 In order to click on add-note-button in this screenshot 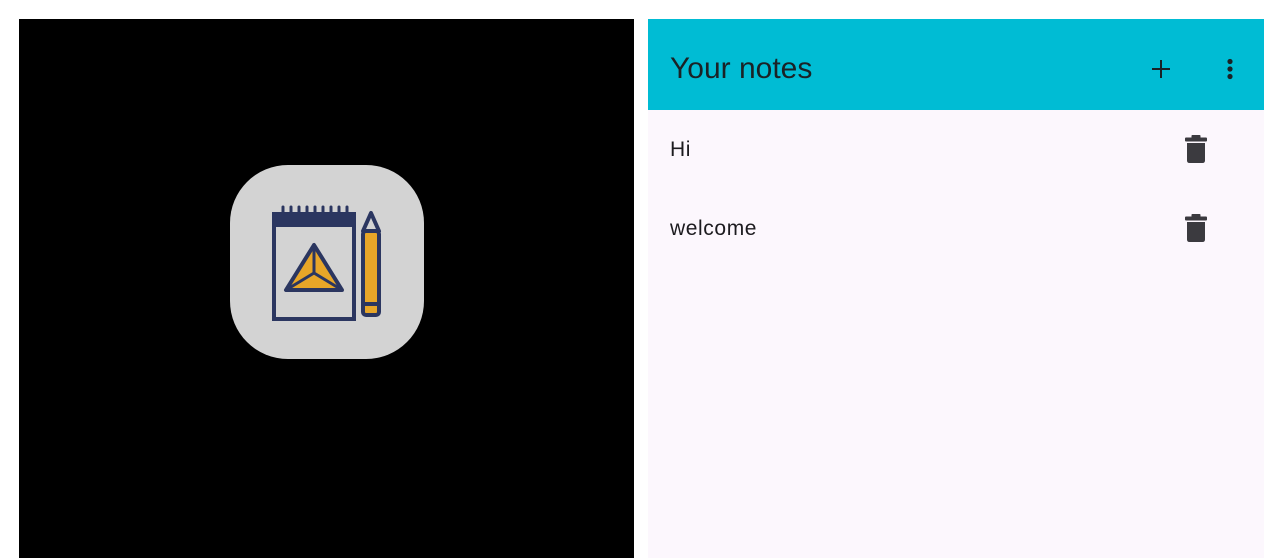, I will do `click(1161, 69)`.